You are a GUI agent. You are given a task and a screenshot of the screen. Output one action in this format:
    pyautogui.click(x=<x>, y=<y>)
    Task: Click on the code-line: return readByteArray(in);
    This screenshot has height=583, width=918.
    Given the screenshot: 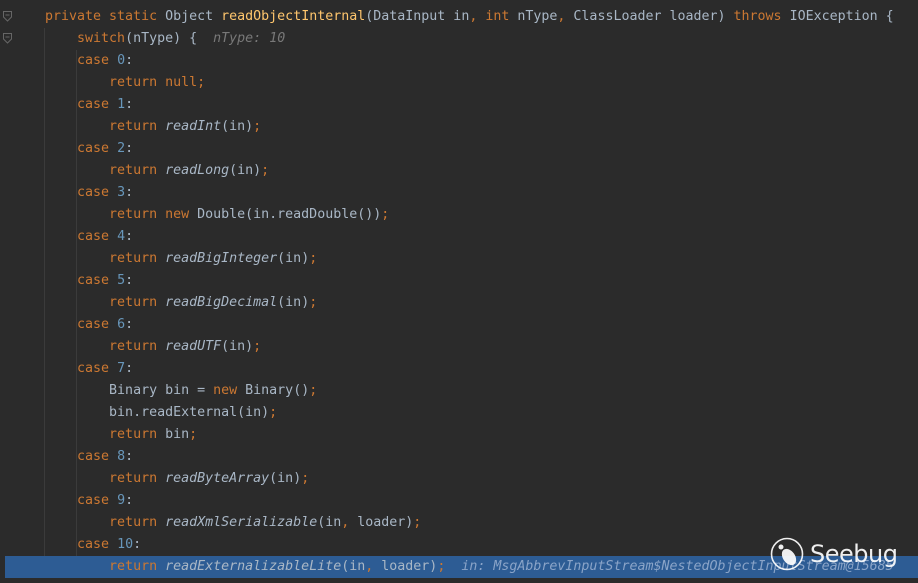 What is the action you would take?
    pyautogui.click(x=459, y=479)
    